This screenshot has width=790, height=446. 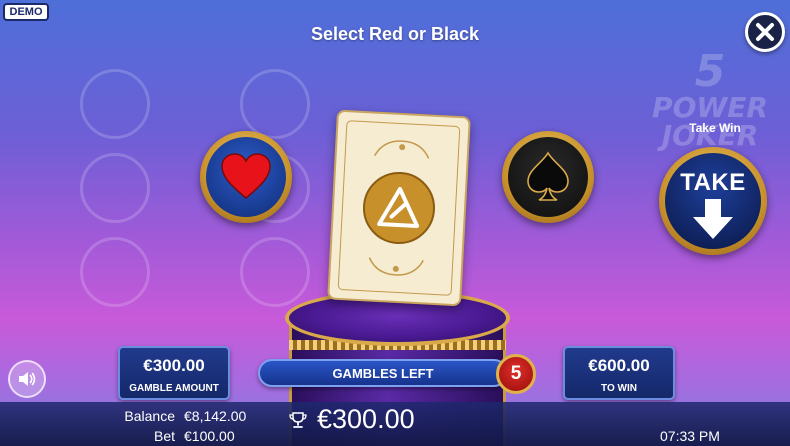 What do you see at coordinates (174, 388) in the screenshot?
I see `gamble-amount-label: GAMBLE AMOUNT` at bounding box center [174, 388].